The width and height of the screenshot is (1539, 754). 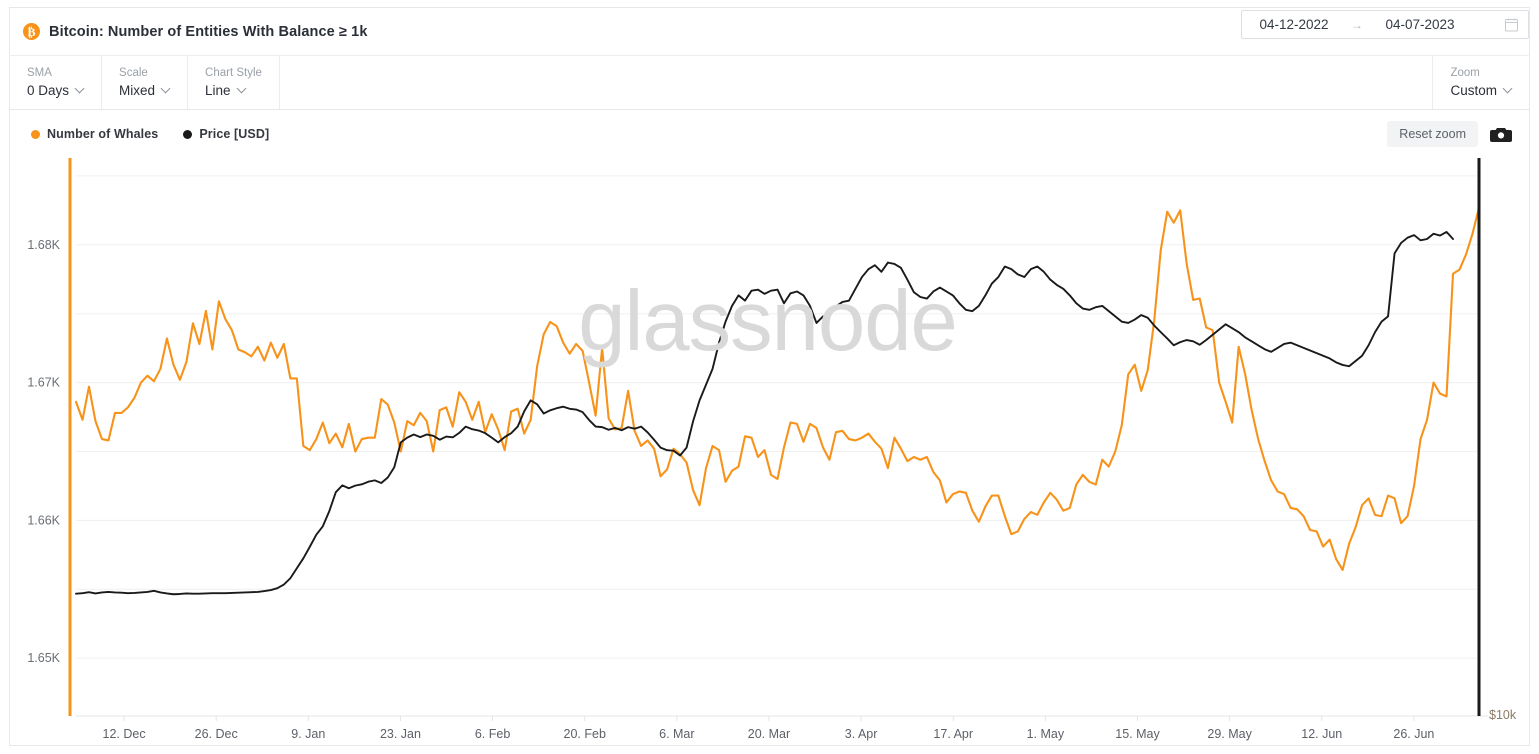 I want to click on svg-text: 26. Dec, so click(x=216, y=734).